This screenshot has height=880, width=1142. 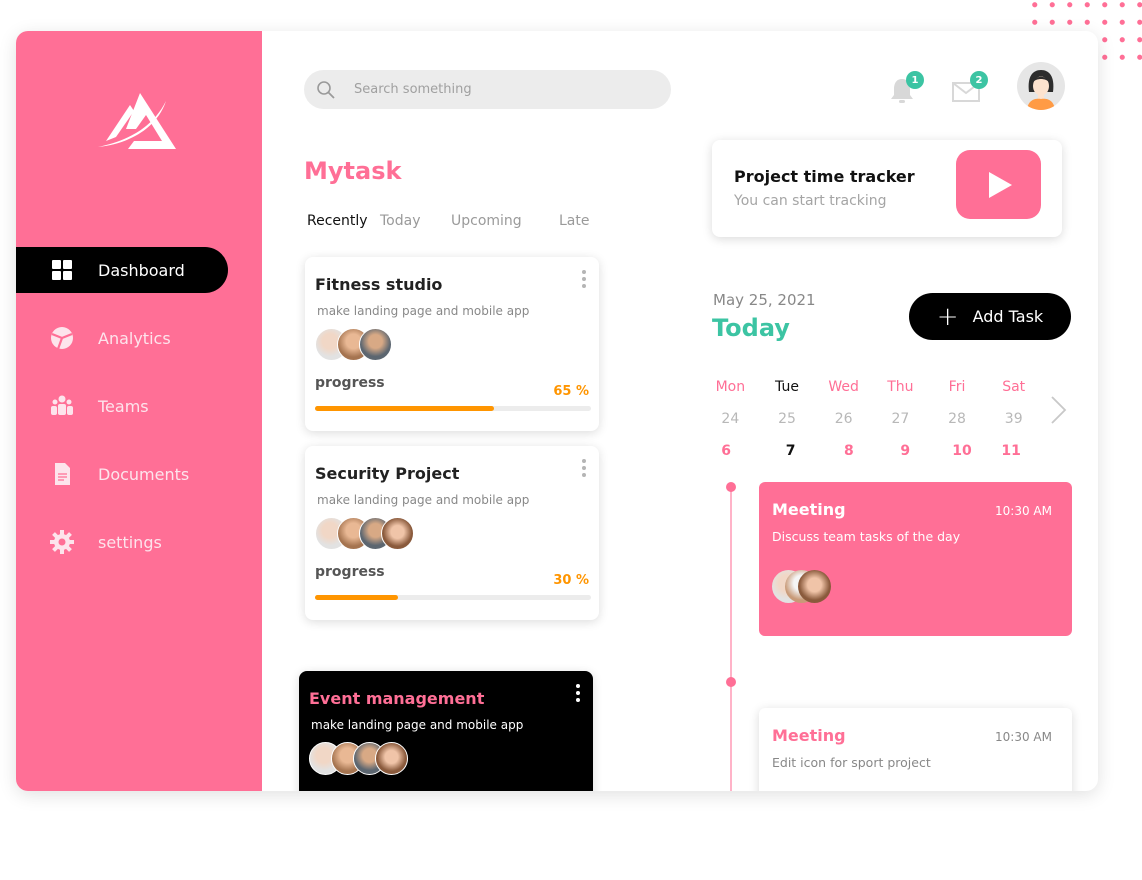 I want to click on sidebar-item-dashboard: Dashboard, so click(x=122, y=270).